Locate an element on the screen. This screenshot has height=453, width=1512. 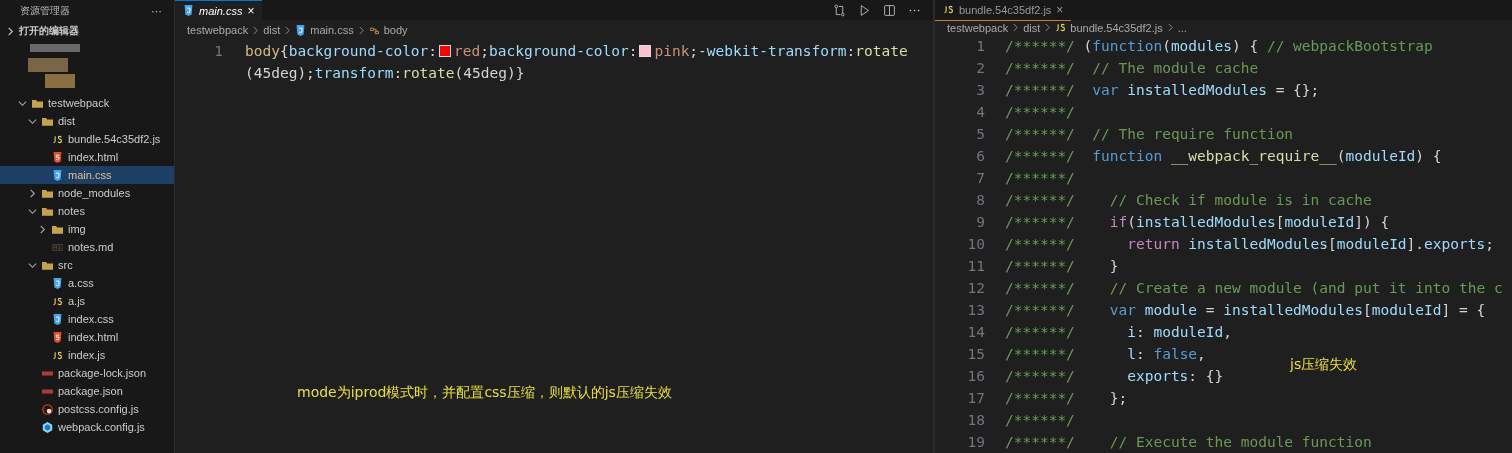
code-line: /******/ // Check if module is in cache is located at coordinates (1188, 200).